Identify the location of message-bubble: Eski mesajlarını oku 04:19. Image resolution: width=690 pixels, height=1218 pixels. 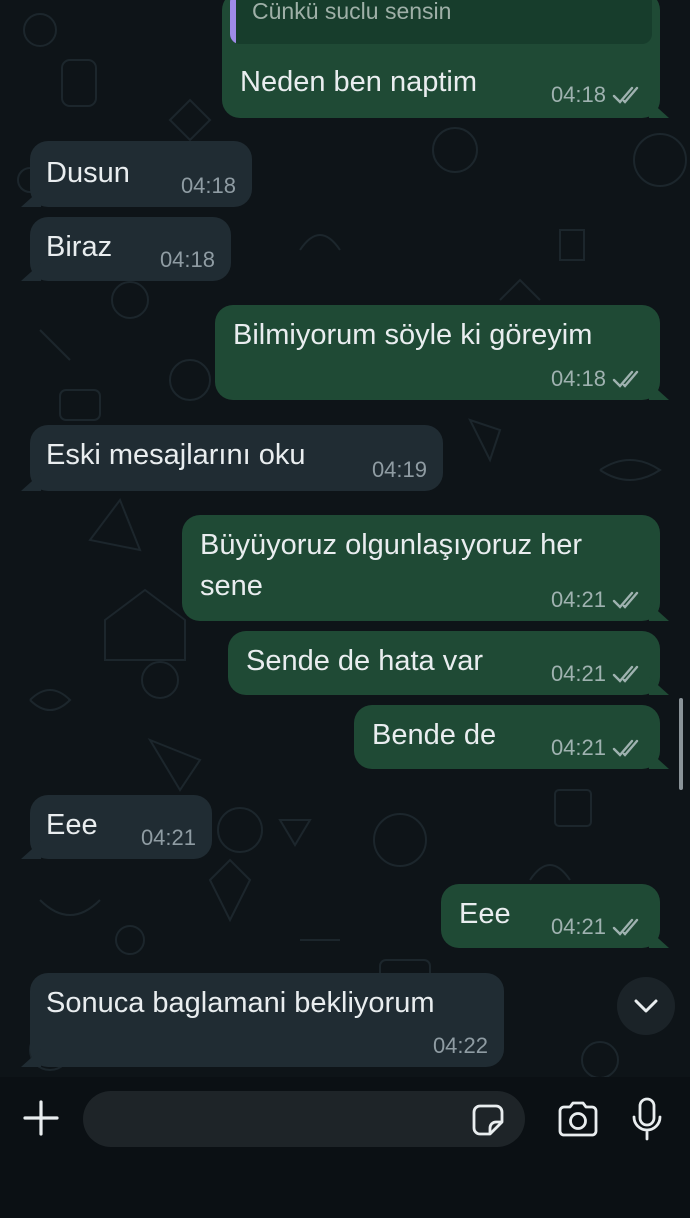
(236, 458).